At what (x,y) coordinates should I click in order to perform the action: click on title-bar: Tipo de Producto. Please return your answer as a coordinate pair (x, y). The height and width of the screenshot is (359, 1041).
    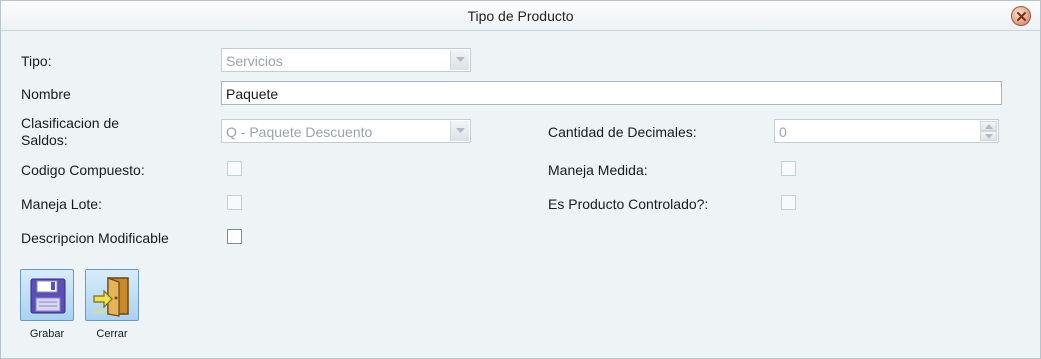
    Looking at the image, I should click on (520, 16).